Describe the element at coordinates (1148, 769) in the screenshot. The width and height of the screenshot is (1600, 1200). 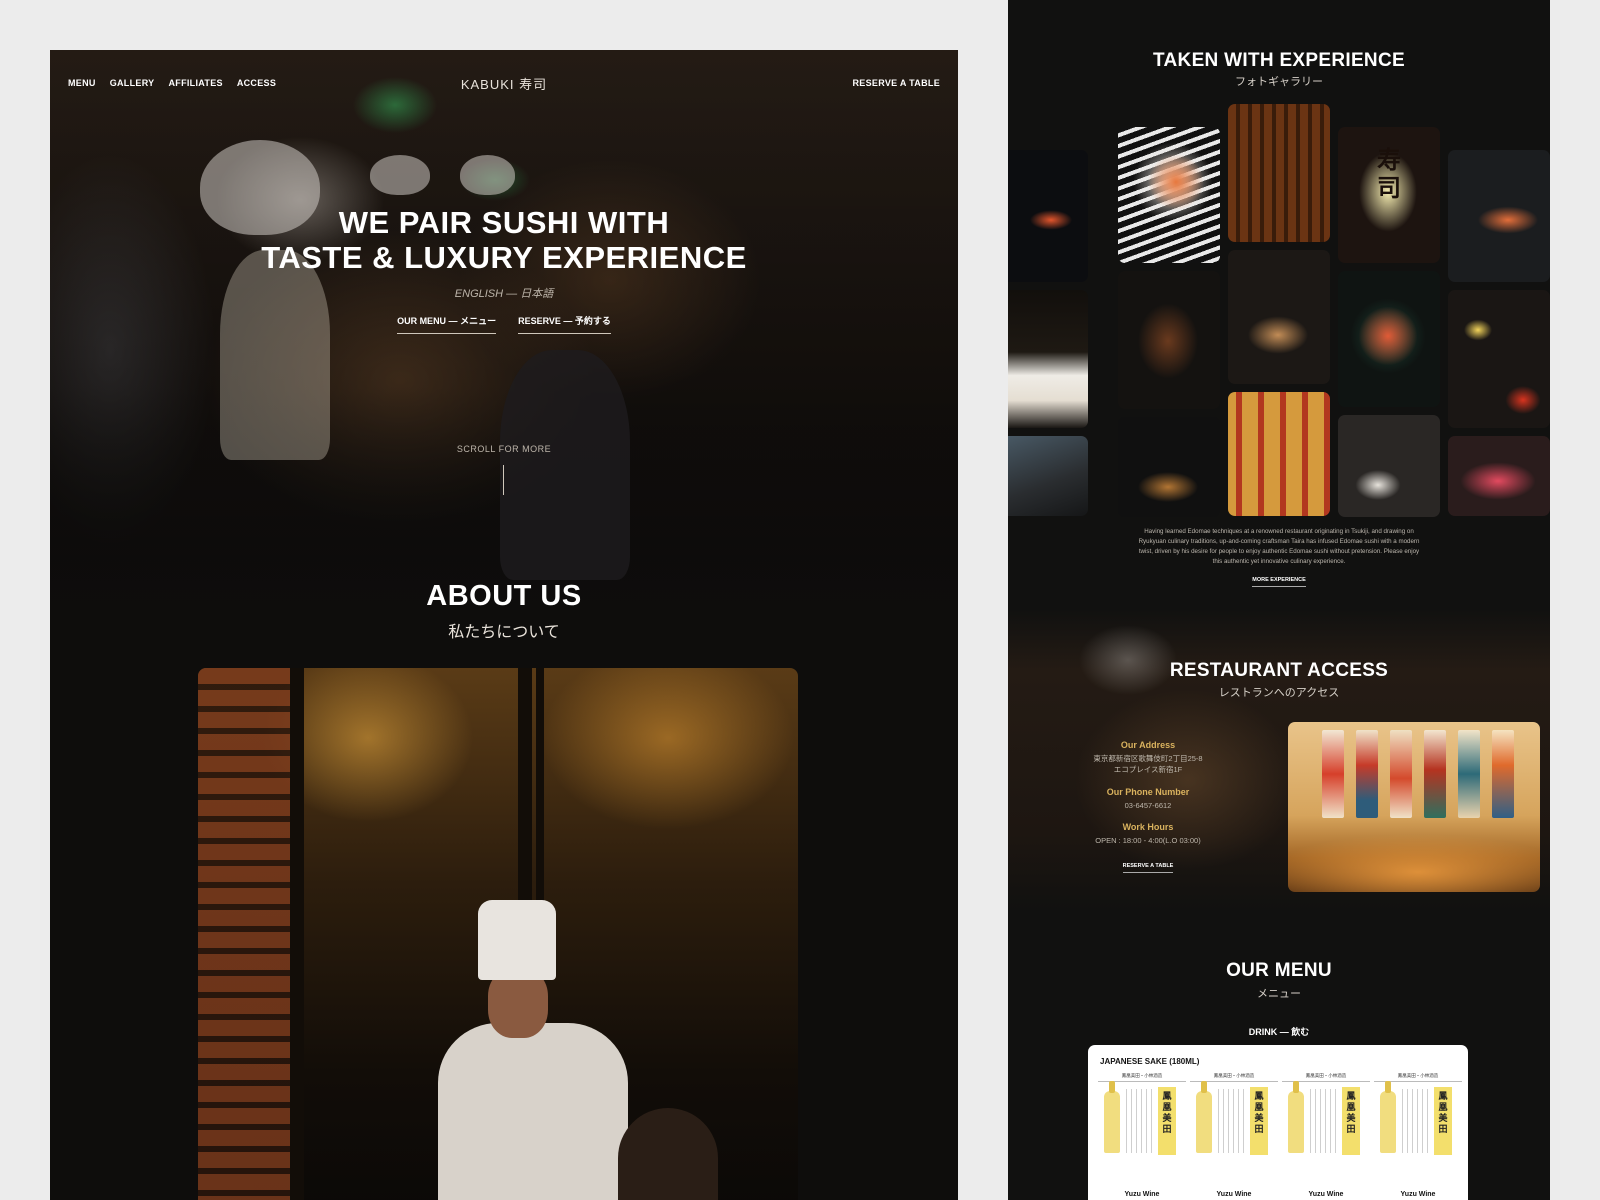
I see `address-value-2: エコプレイス新宿1F` at that location.